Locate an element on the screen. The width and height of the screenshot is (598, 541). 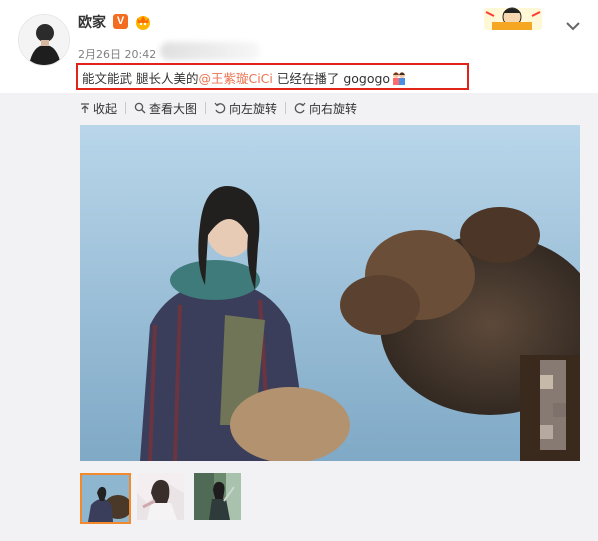
post-text-suffix: 已经在播了 gogogo is located at coordinates (331, 78).